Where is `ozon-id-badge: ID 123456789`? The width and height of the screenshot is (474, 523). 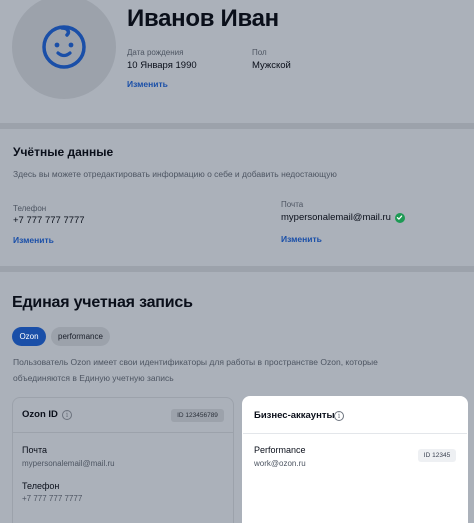 ozon-id-badge: ID 123456789 is located at coordinates (197, 415).